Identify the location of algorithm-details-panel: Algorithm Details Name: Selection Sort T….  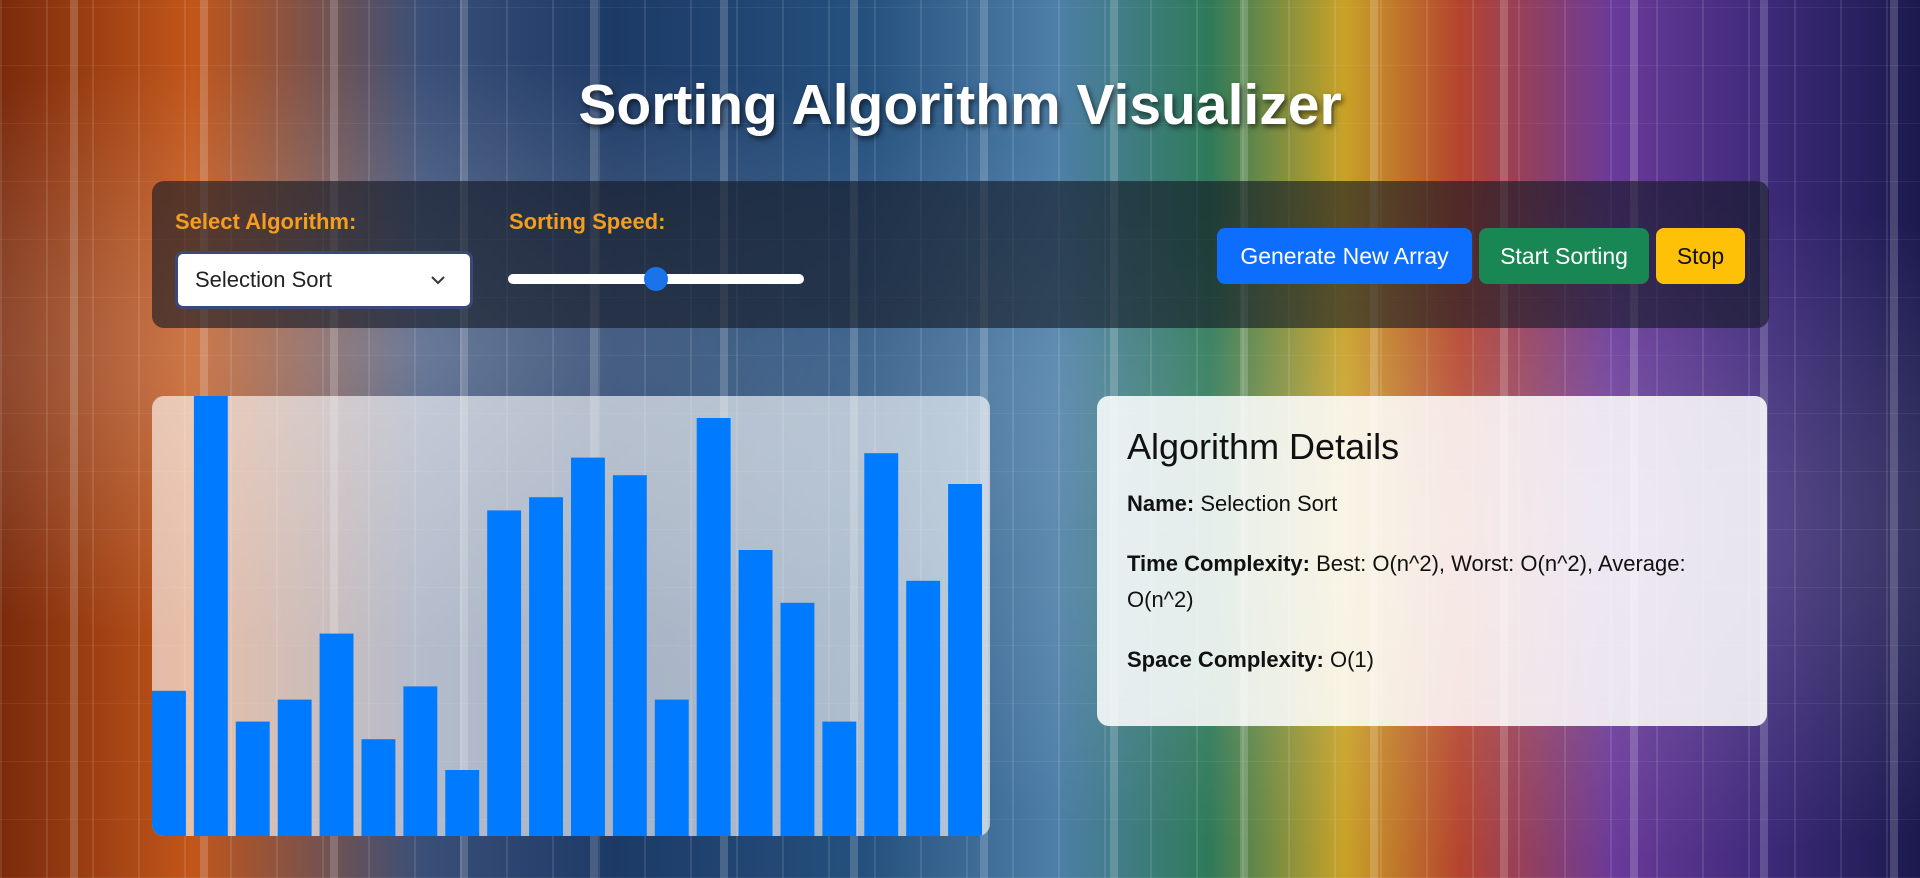
(1432, 561).